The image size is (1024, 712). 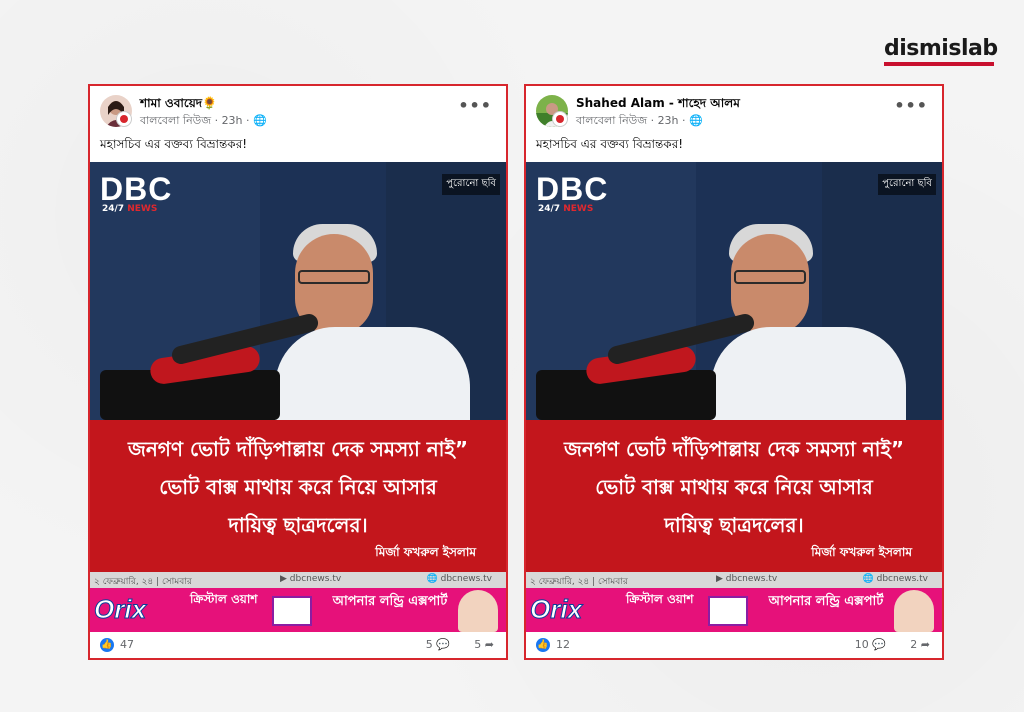 I want to click on share-count: 2 ➦, so click(x=920, y=644).